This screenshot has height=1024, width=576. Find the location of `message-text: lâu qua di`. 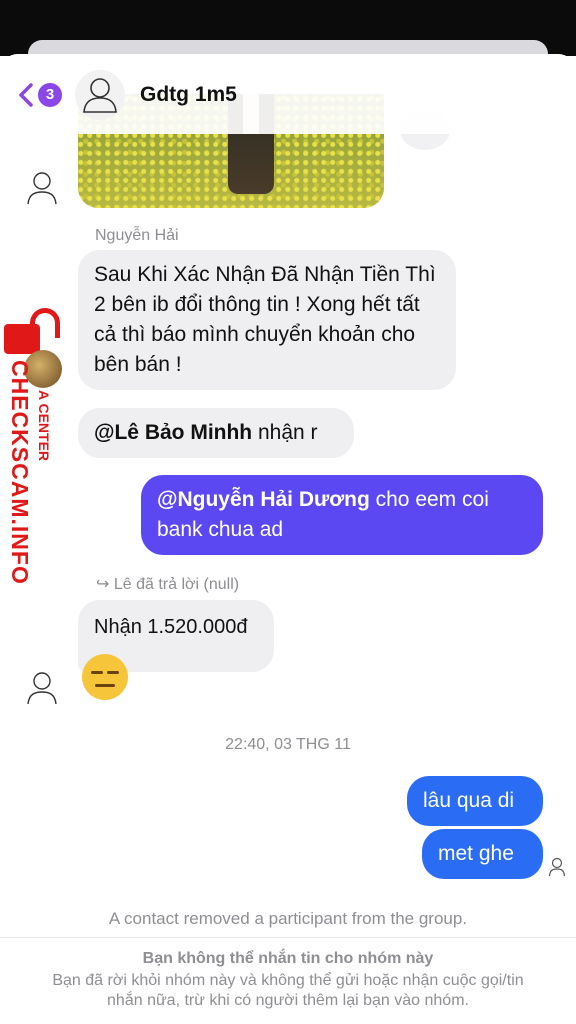

message-text: lâu qua di is located at coordinates (469, 800).